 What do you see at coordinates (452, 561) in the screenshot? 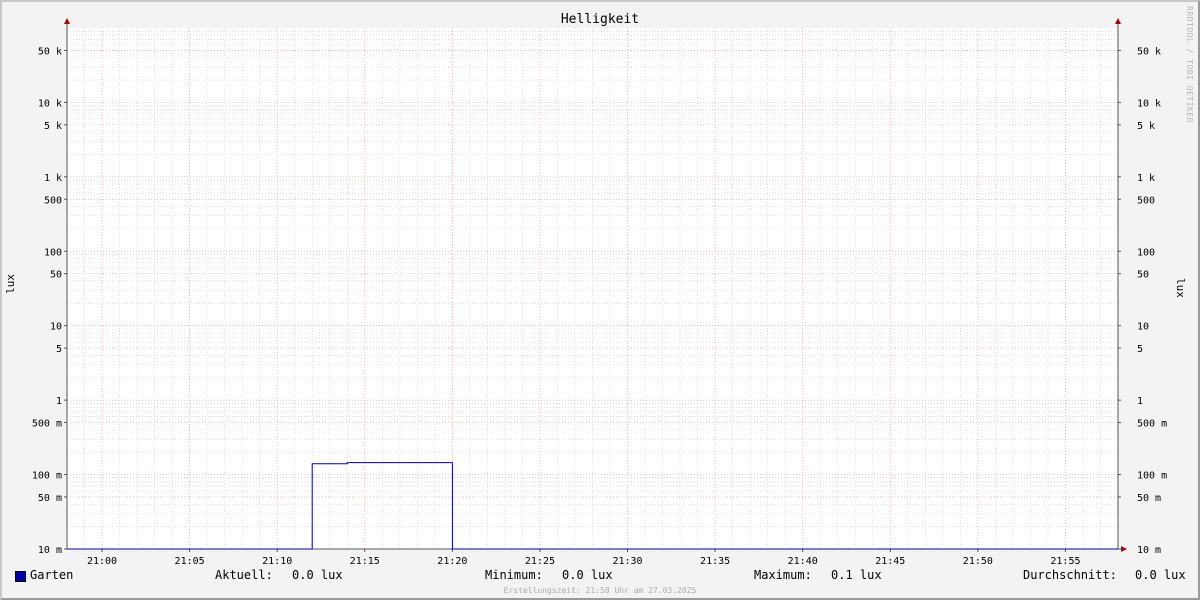
I see `x-tick-label: 21:20` at bounding box center [452, 561].